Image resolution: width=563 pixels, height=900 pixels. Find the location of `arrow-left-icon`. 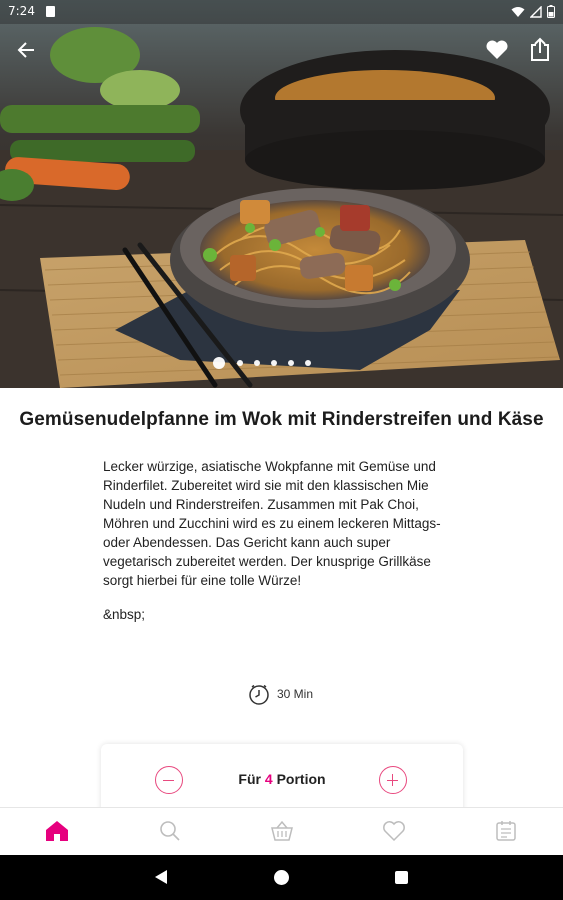

arrow-left-icon is located at coordinates (25, 50).